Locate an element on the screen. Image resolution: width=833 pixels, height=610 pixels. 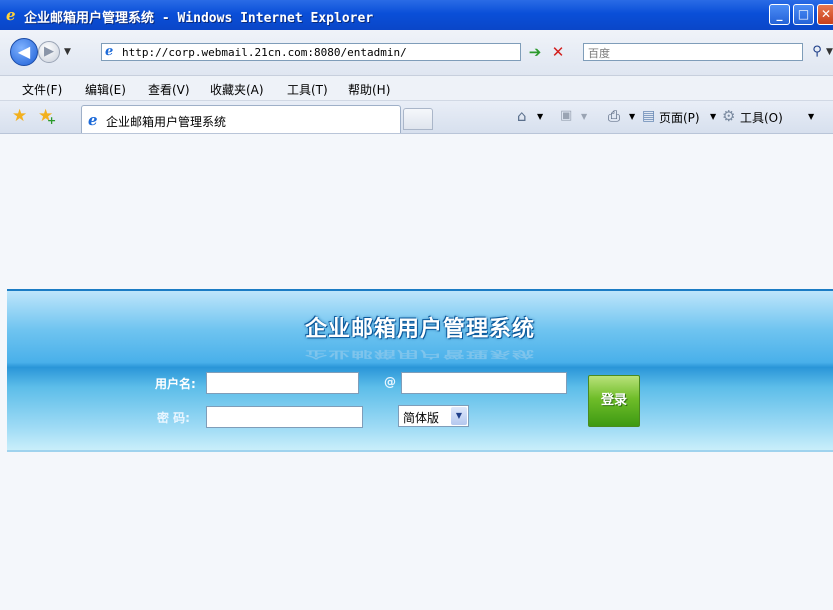
home-dropdown-icon: ▼ is located at coordinates (540, 116).